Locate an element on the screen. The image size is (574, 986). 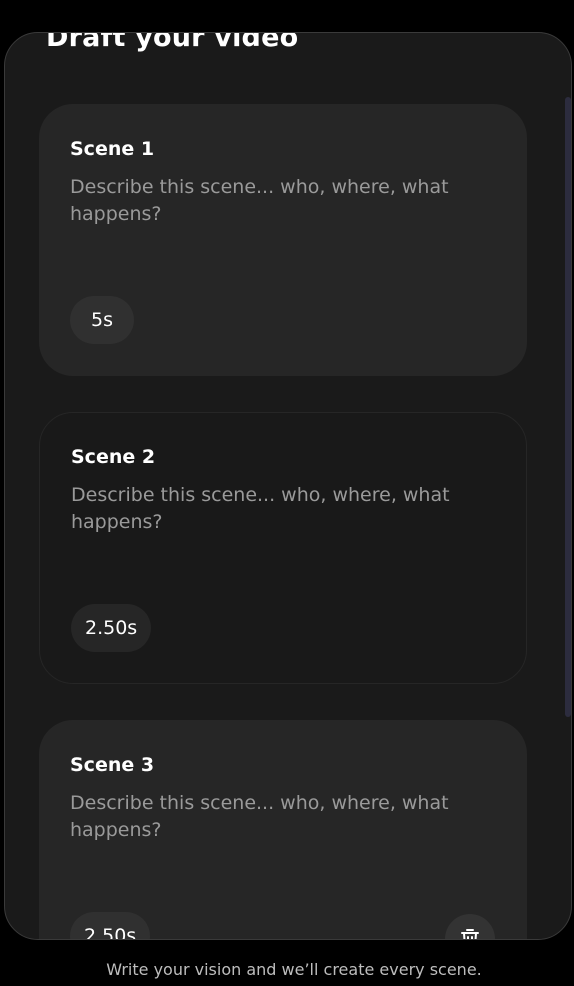
panel-title: Draft your video is located at coordinates (172, 42).